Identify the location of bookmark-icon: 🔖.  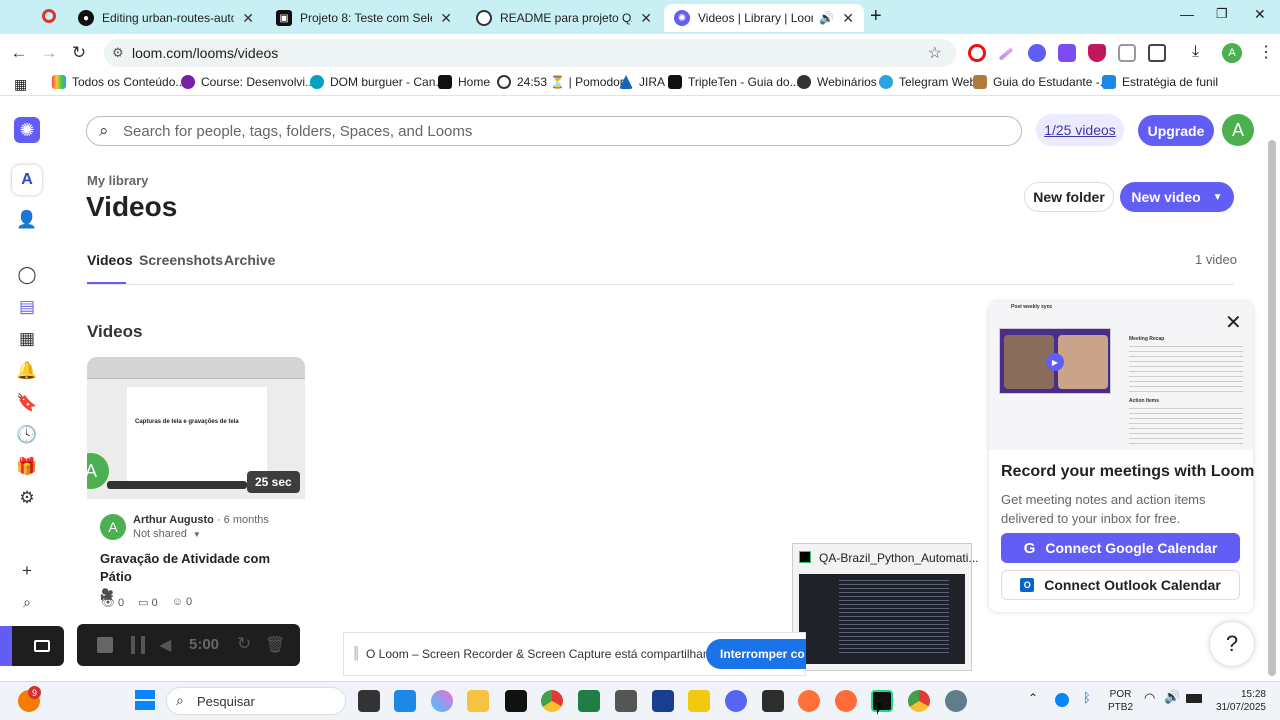
(27, 403).